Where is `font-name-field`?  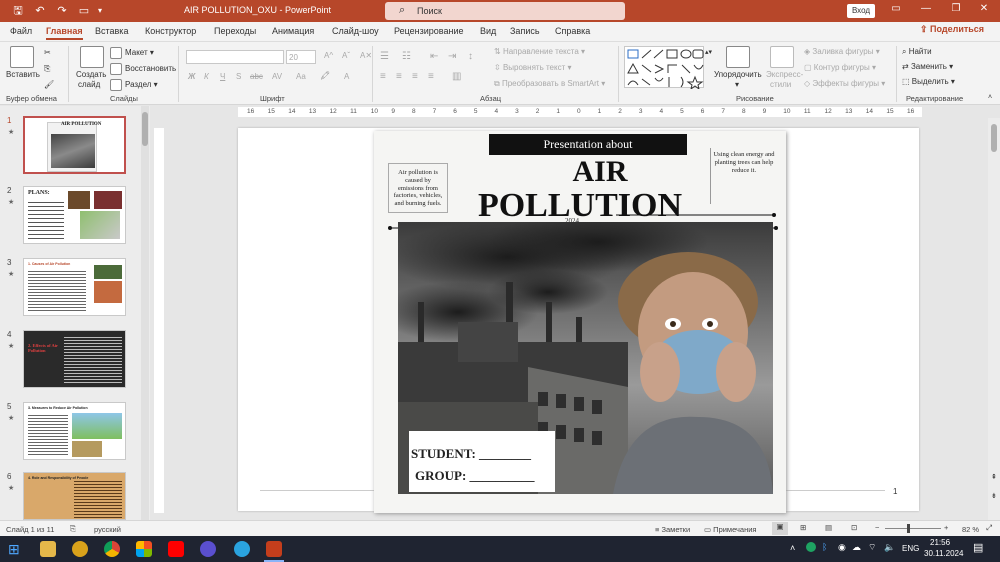 font-name-field is located at coordinates (235, 57).